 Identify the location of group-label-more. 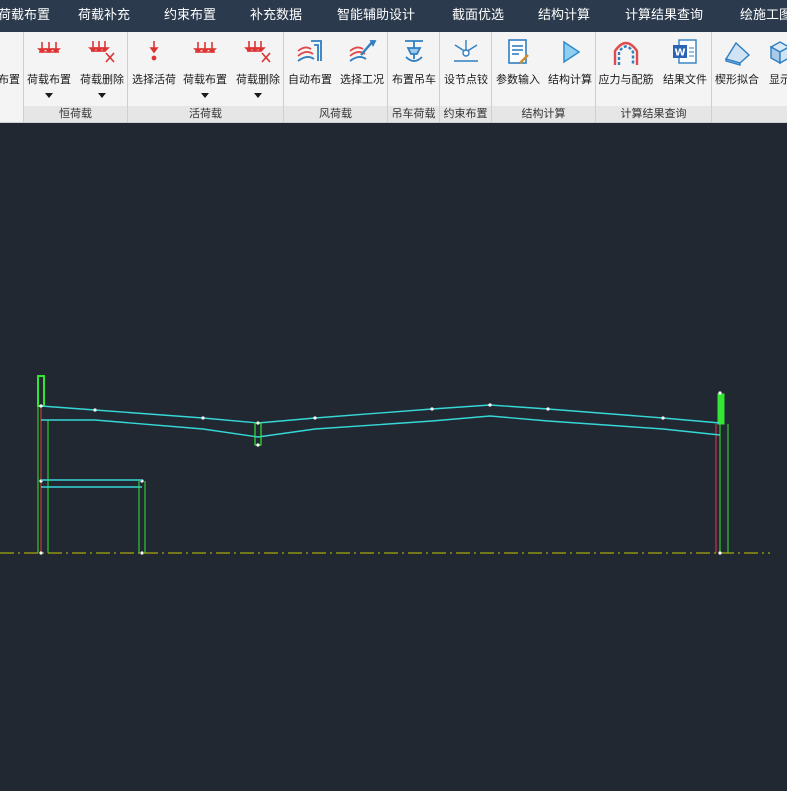
(749, 114).